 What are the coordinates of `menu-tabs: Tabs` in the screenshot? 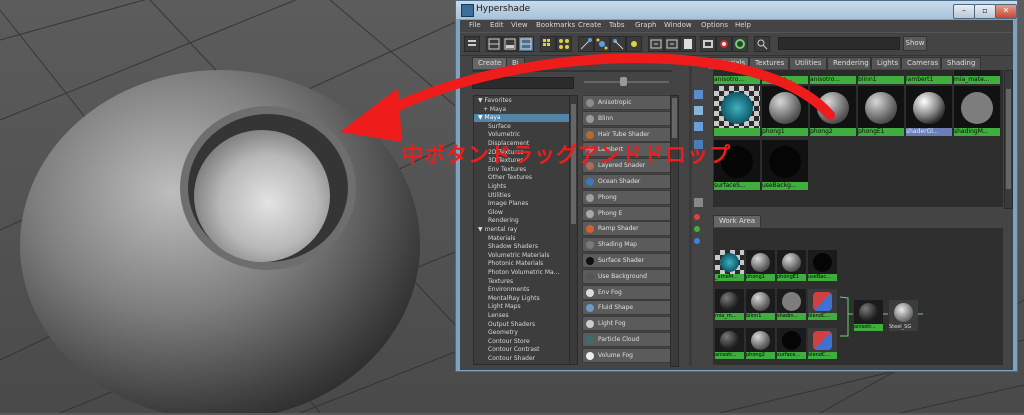 It's located at (617, 25).